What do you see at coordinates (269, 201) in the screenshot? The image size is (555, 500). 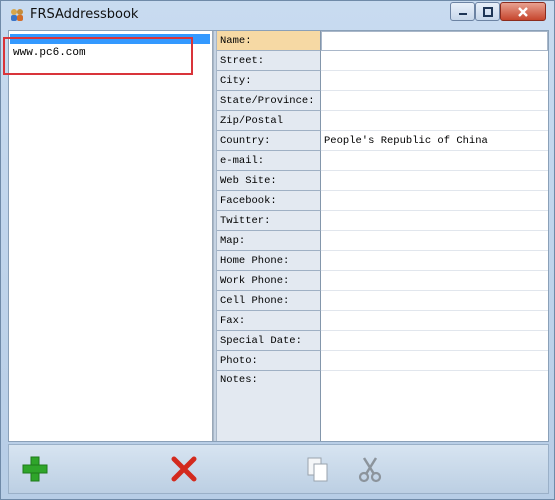 I see `field-label-facebook: Facebook:` at bounding box center [269, 201].